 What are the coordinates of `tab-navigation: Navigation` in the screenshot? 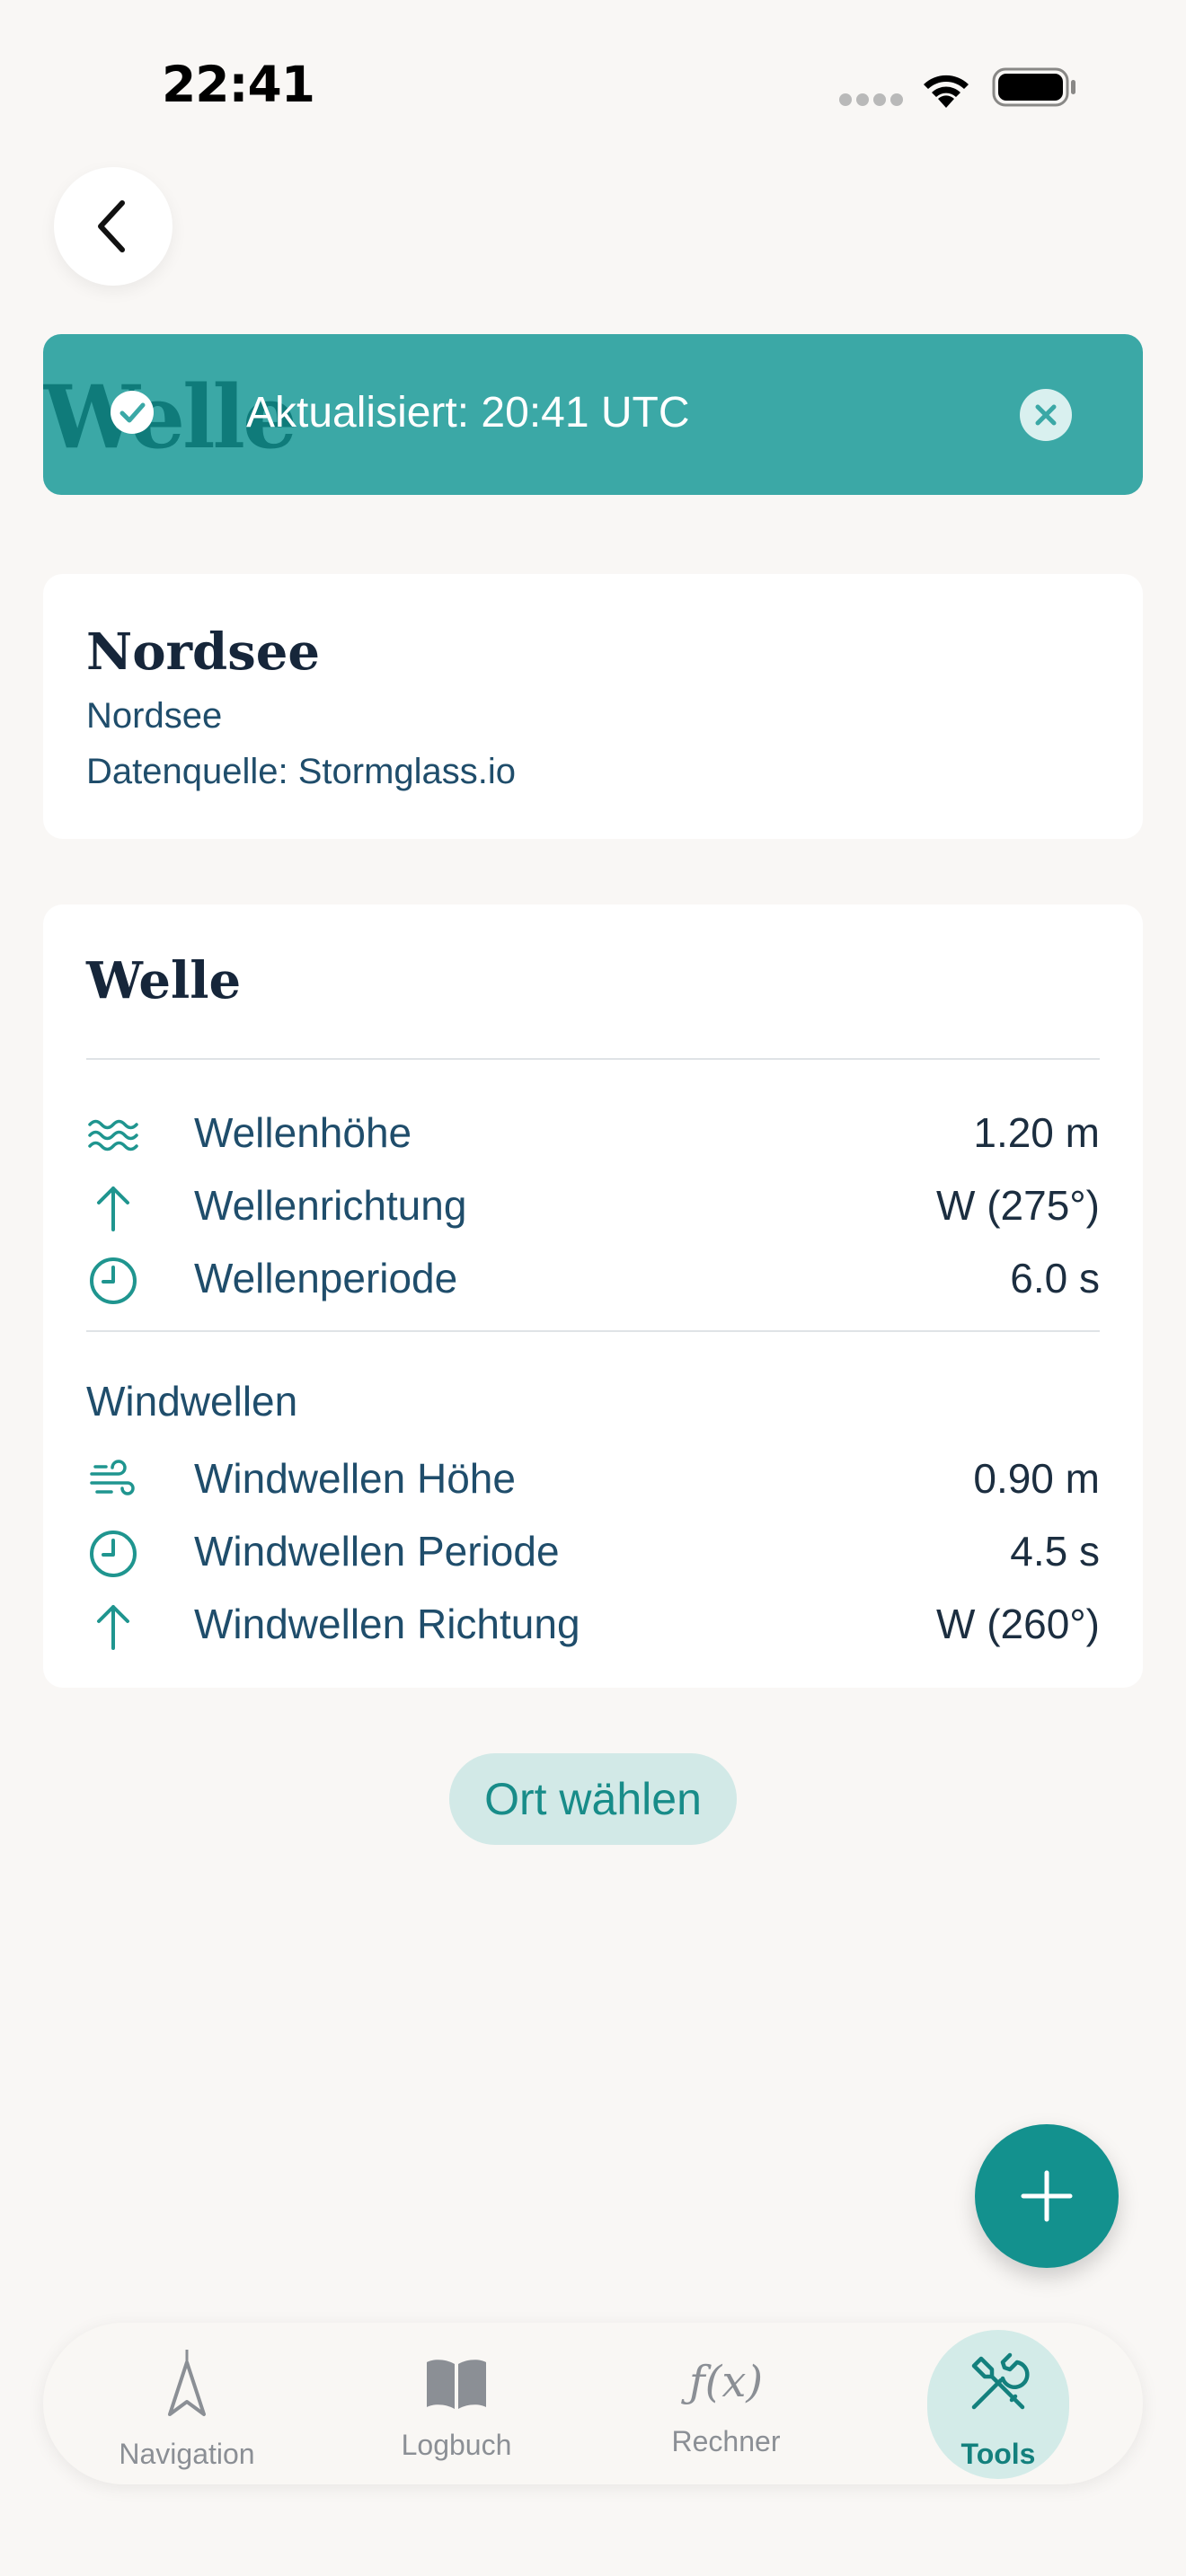 It's located at (187, 2403).